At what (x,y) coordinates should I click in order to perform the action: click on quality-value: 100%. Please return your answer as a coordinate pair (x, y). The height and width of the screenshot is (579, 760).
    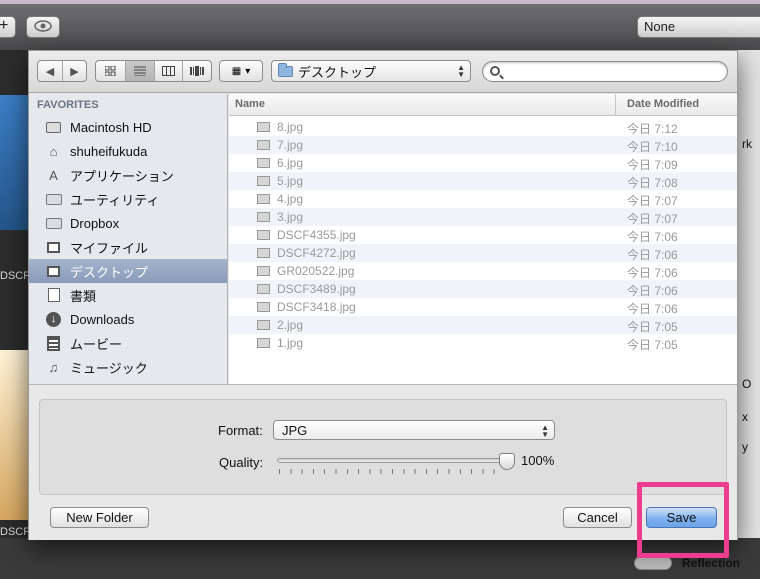
    Looking at the image, I should click on (538, 460).